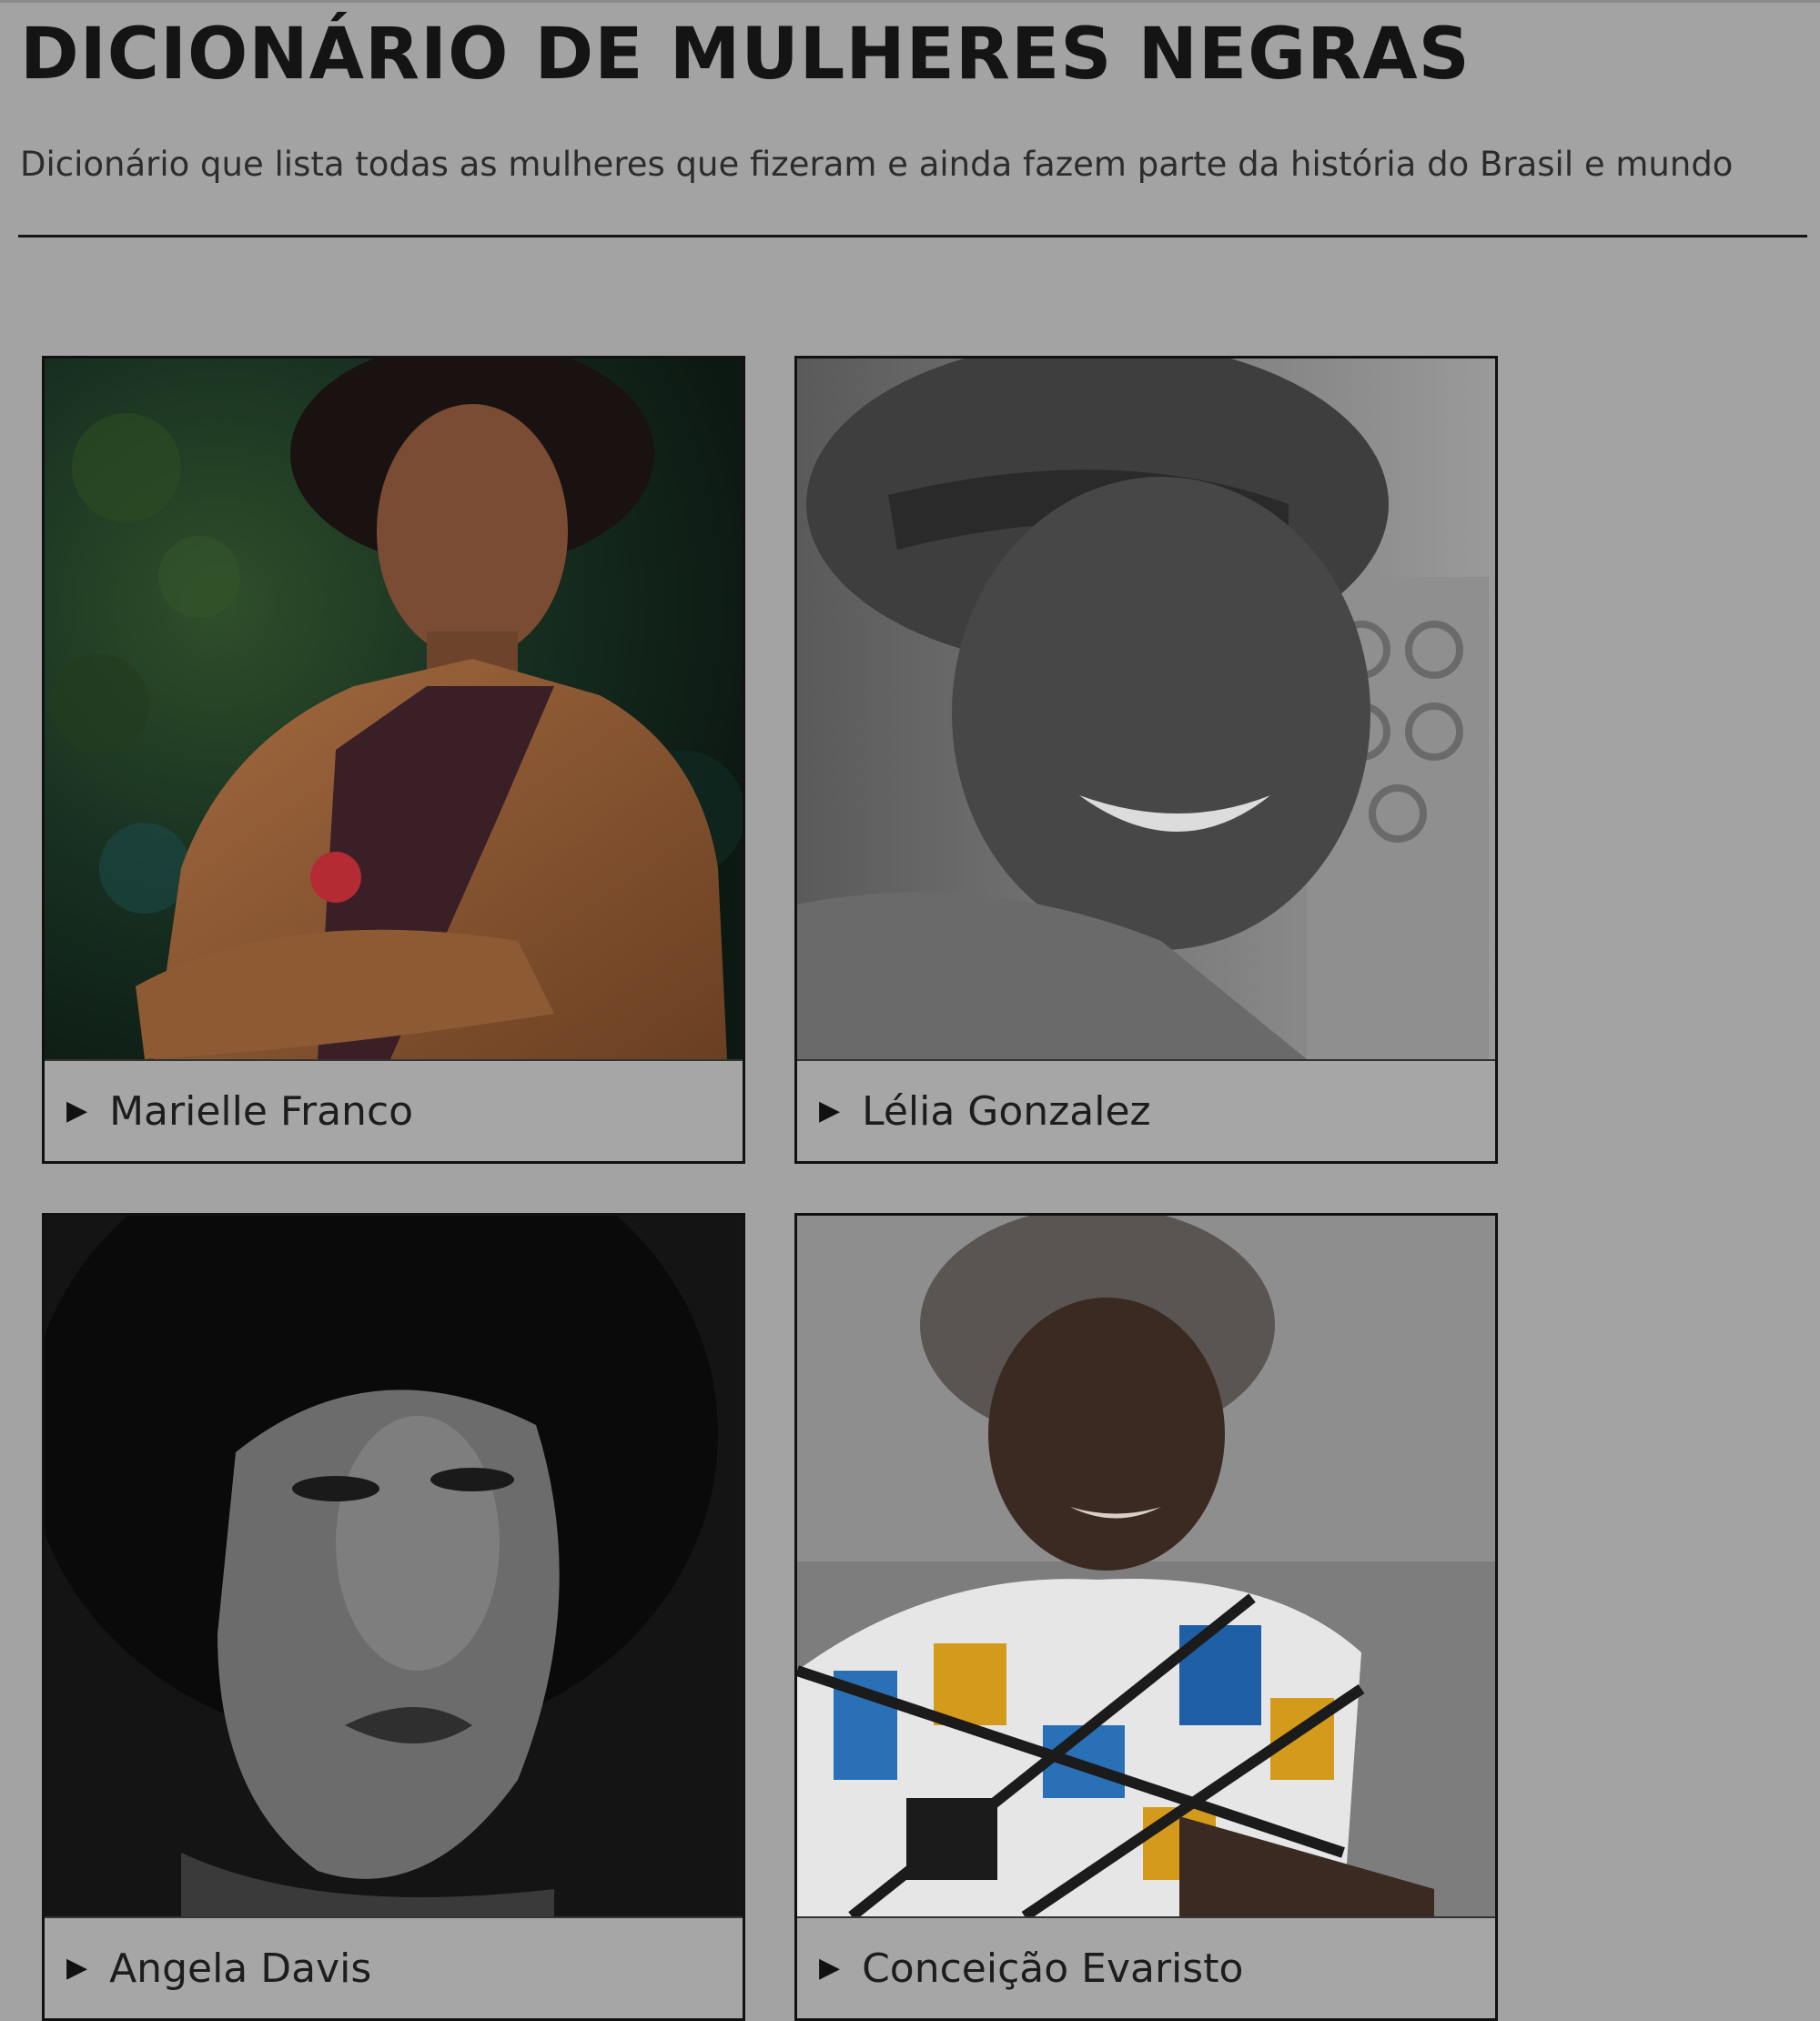 Image resolution: width=1820 pixels, height=2021 pixels. I want to click on page-title: DICIONÁRIO DE MULHERES NEGRAS, so click(746, 55).